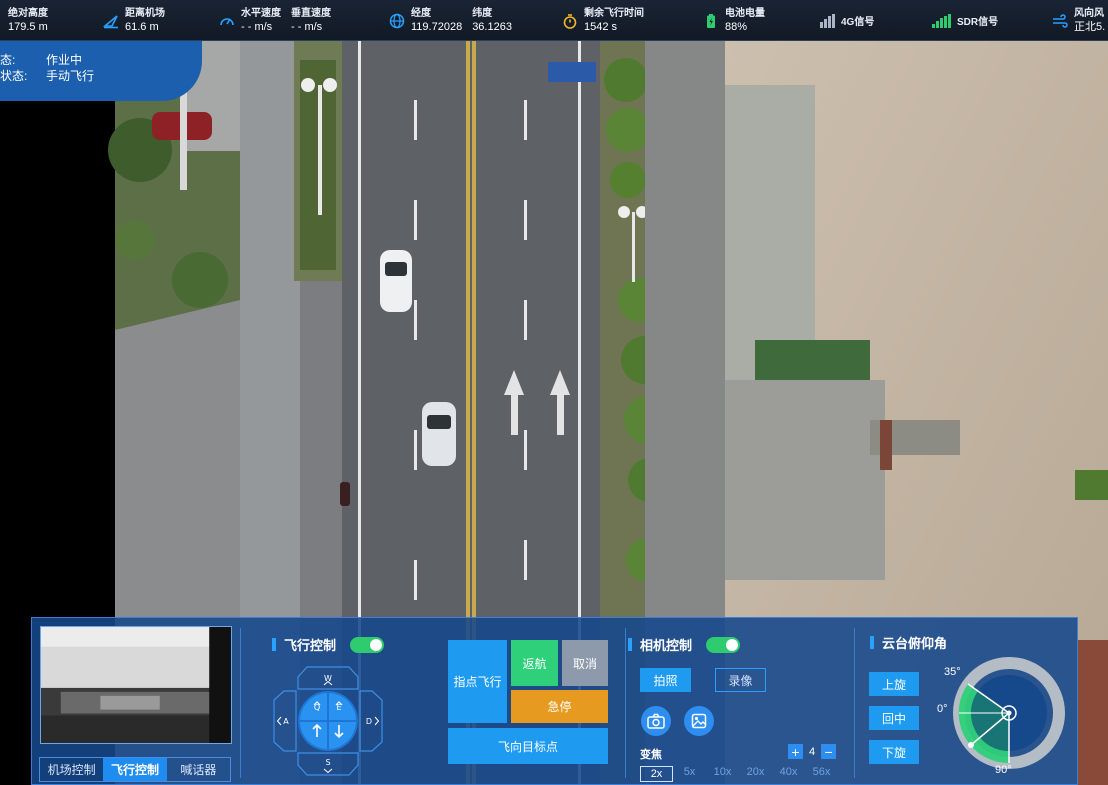 This screenshot has width=1108, height=785. What do you see at coordinates (829, 751) in the screenshot?
I see `zoom-minus-button: −` at bounding box center [829, 751].